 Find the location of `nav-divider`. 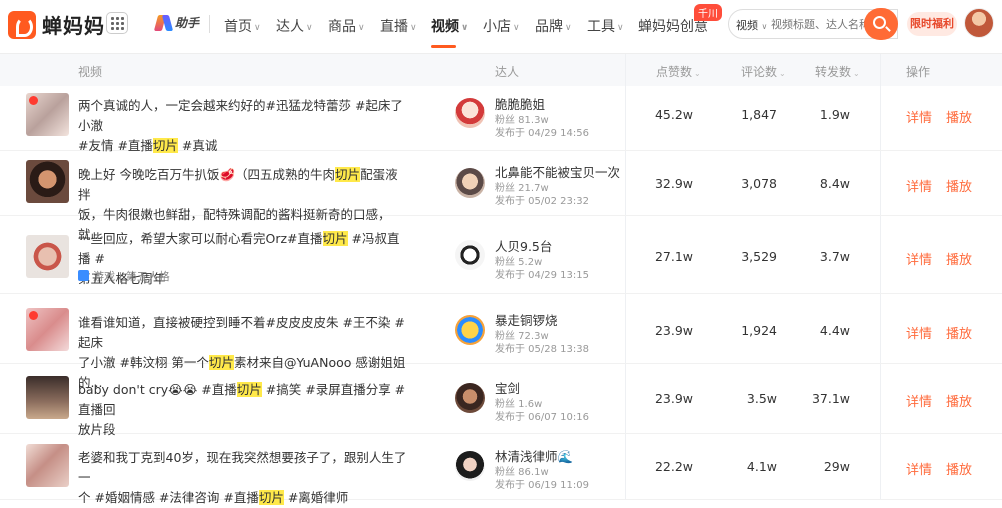

nav-divider is located at coordinates (209, 24).